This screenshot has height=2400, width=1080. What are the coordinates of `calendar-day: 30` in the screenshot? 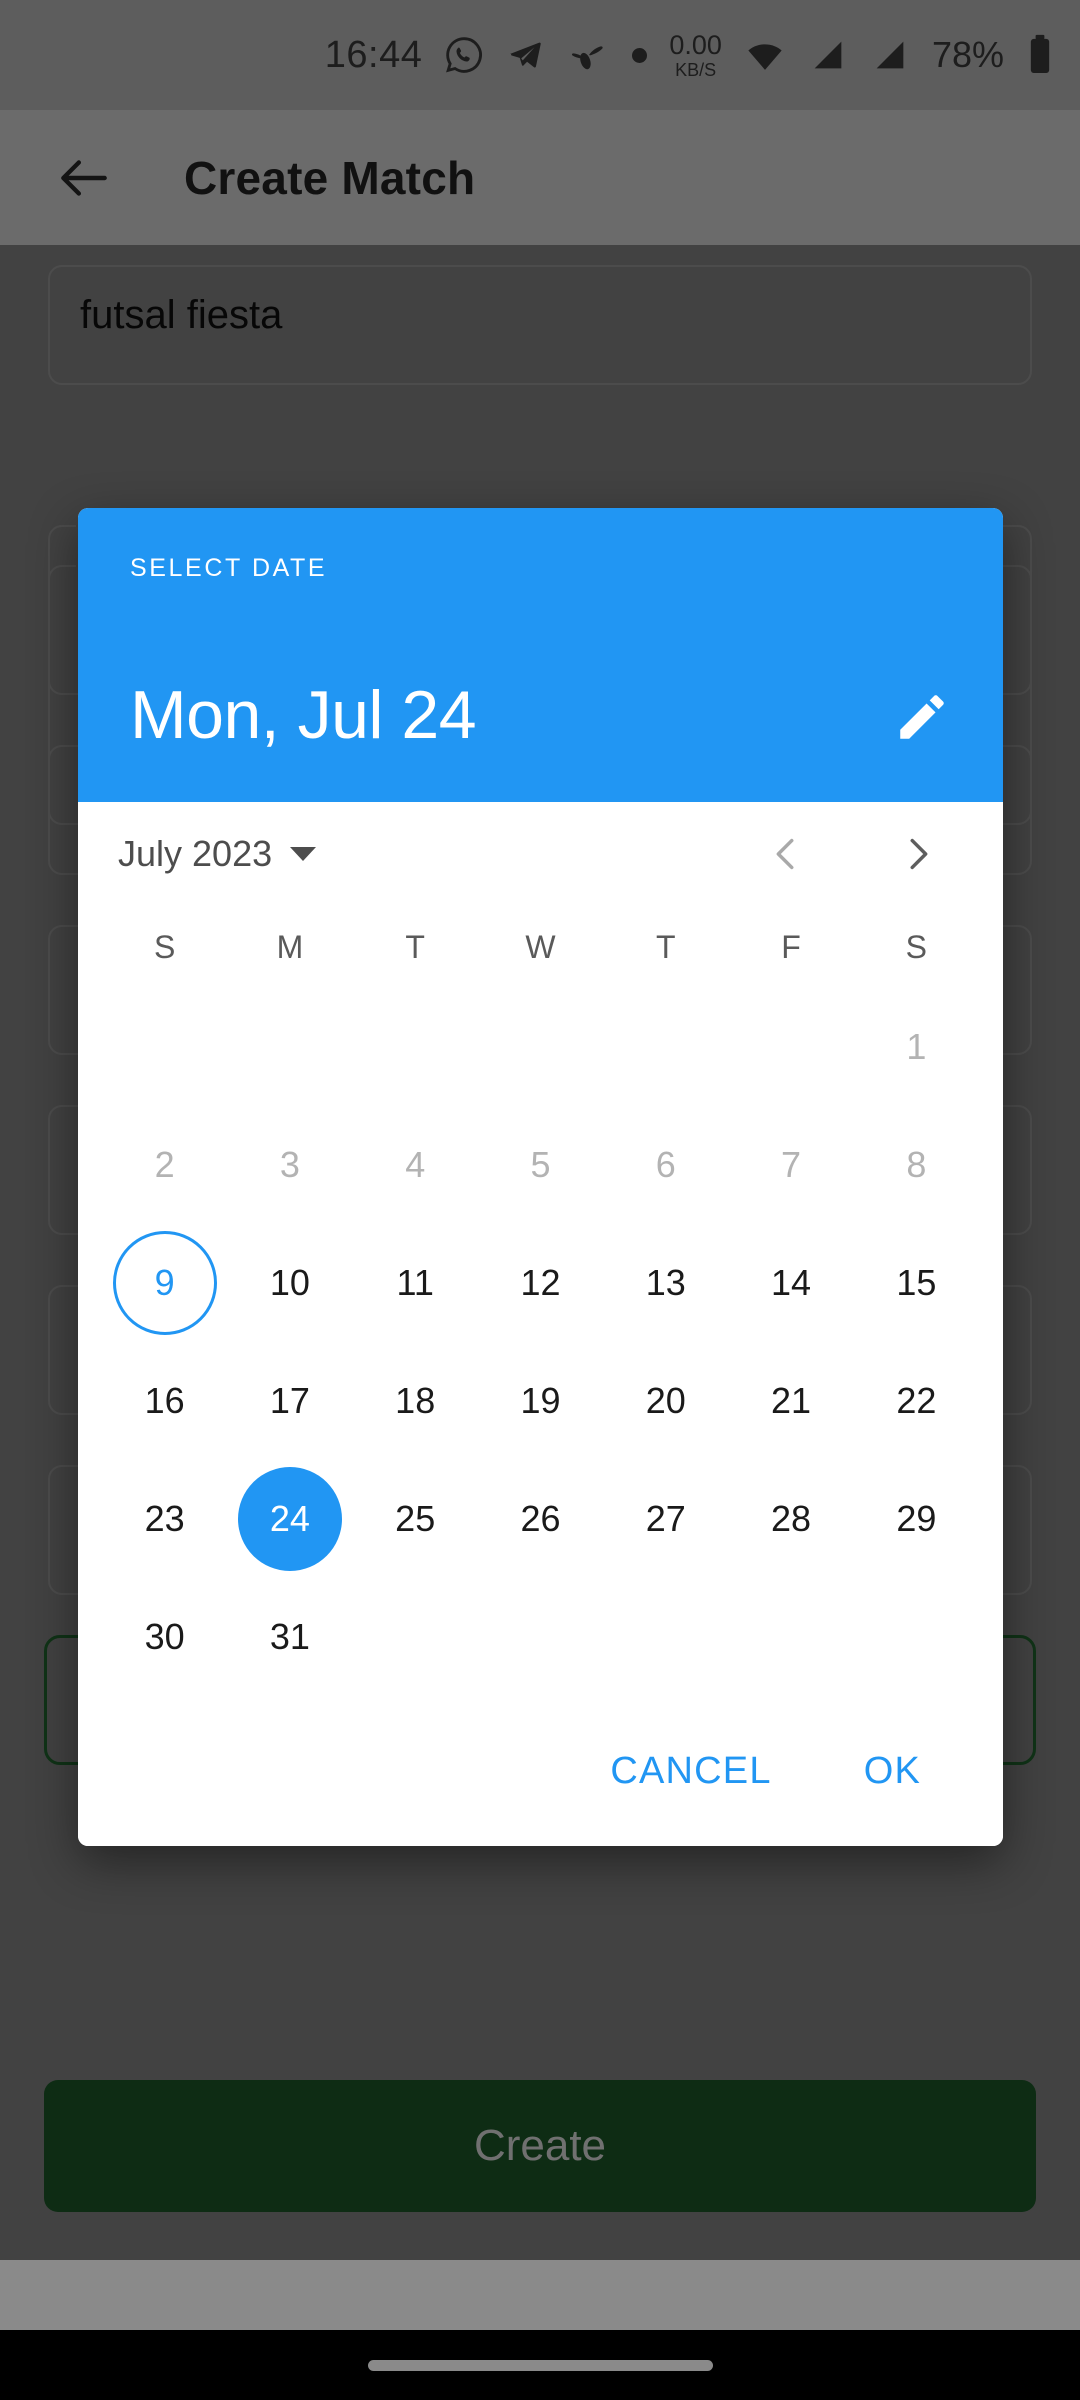 It's located at (164, 1637).